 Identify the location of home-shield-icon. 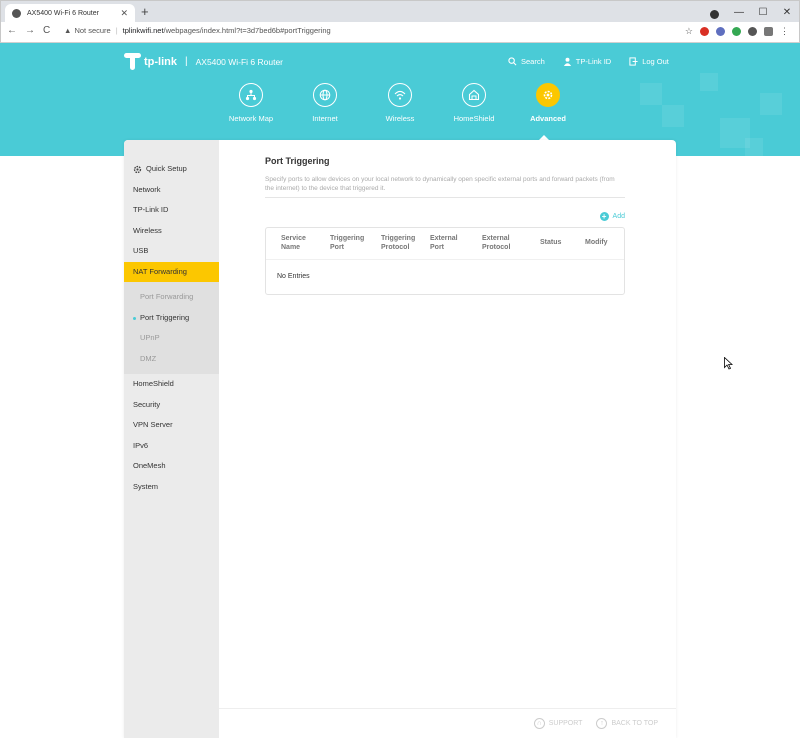
(474, 95).